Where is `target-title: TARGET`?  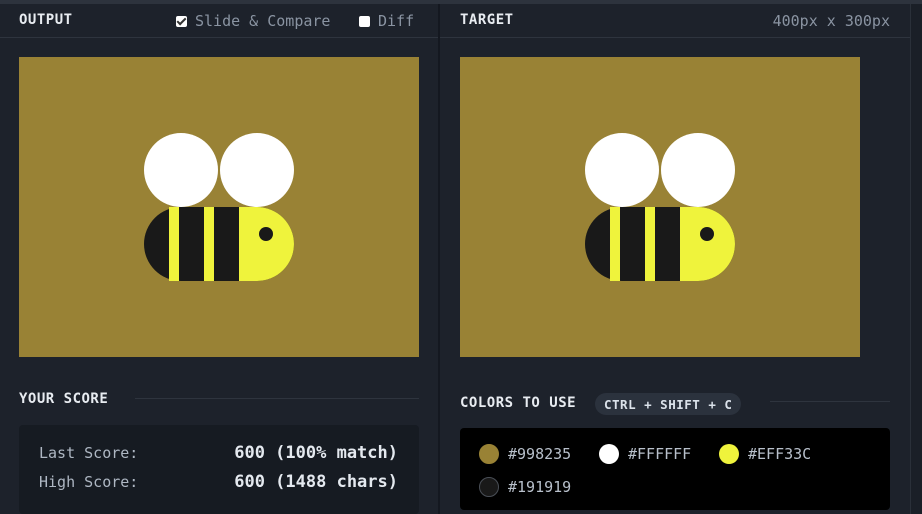 target-title: TARGET is located at coordinates (487, 20).